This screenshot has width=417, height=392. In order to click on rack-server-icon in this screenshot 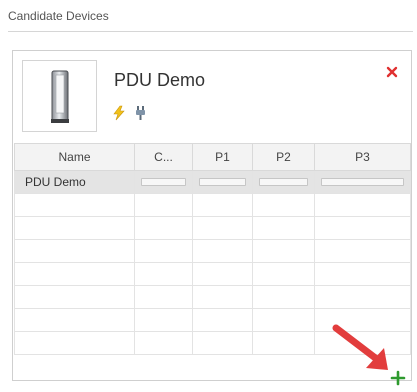, I will do `click(60, 96)`.